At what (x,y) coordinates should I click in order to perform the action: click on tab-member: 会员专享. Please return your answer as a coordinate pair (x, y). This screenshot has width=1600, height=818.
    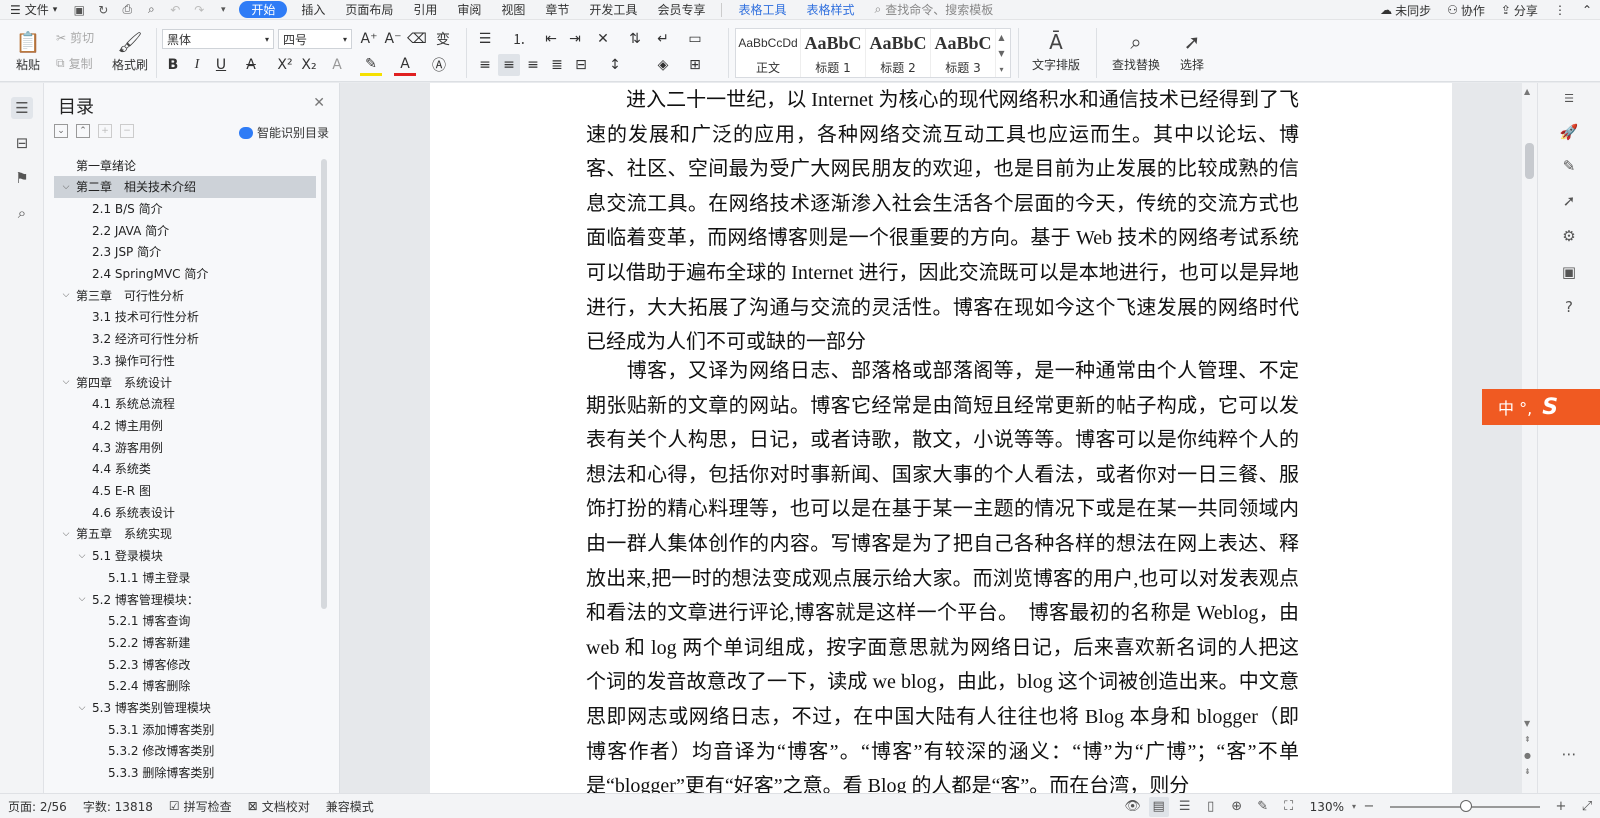
    Looking at the image, I should click on (681, 10).